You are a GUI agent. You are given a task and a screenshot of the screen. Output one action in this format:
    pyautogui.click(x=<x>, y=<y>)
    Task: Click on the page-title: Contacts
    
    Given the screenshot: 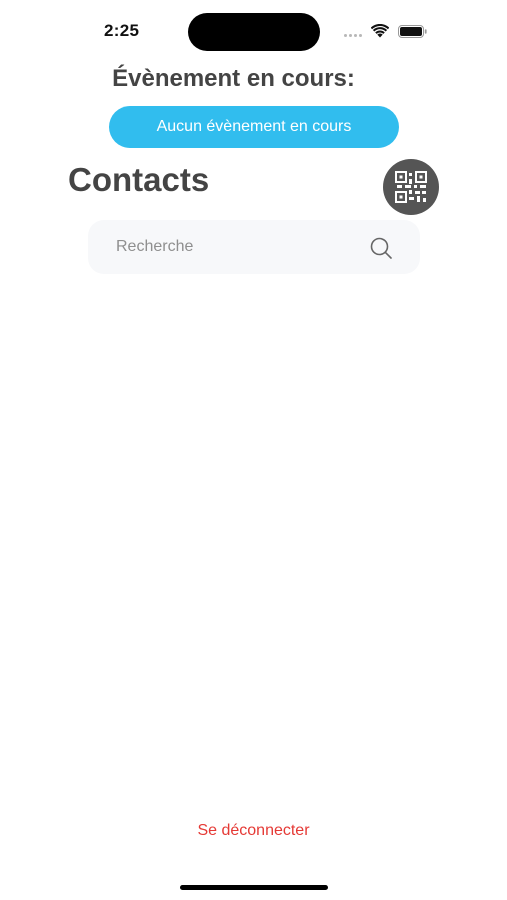 What is the action you would take?
    pyautogui.click(x=139, y=179)
    